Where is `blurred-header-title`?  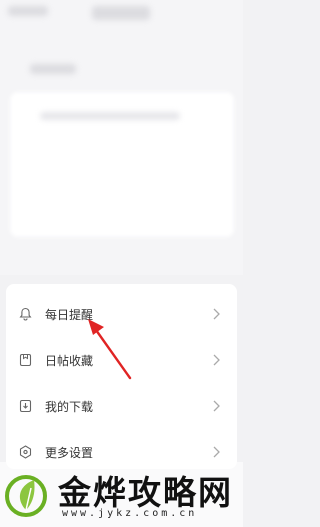
blurred-header-title is located at coordinates (121, 13).